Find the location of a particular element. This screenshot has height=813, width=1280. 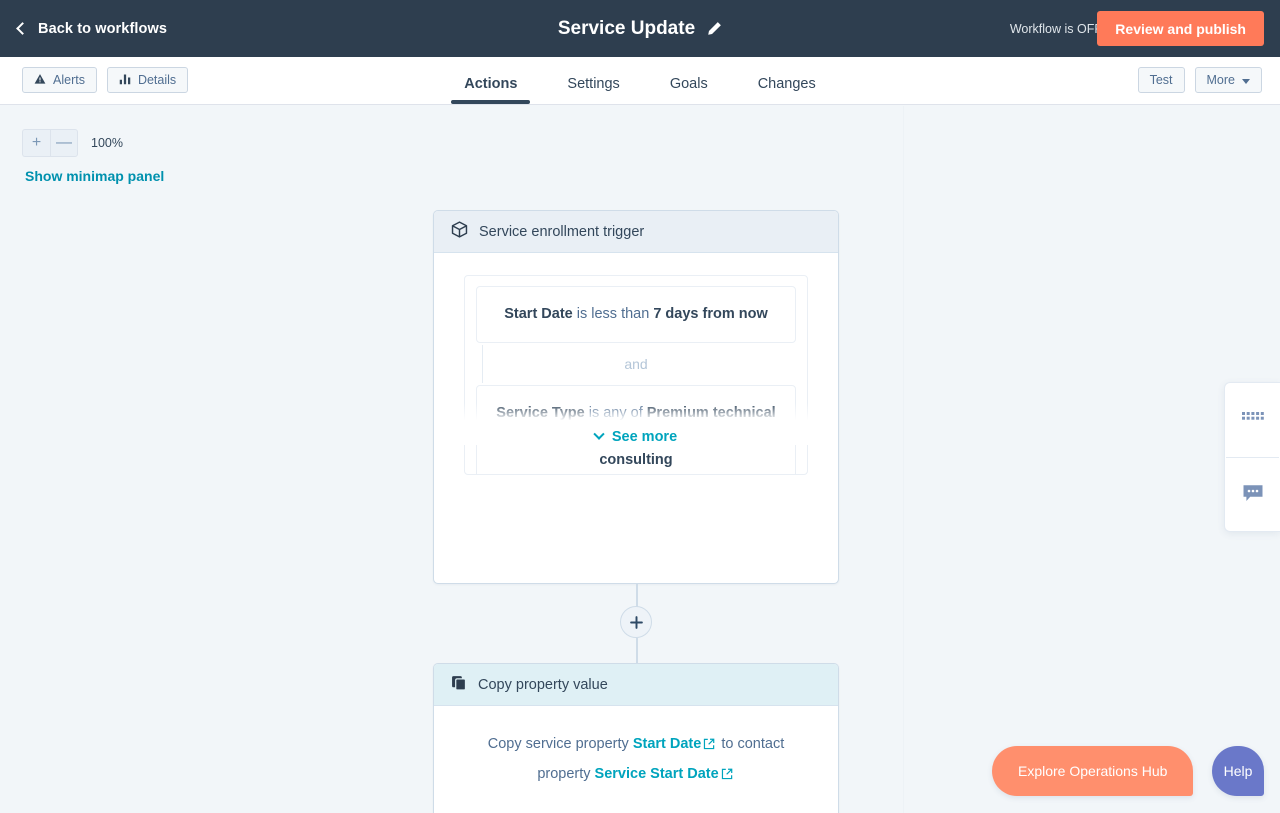

add-action-button is located at coordinates (636, 622).